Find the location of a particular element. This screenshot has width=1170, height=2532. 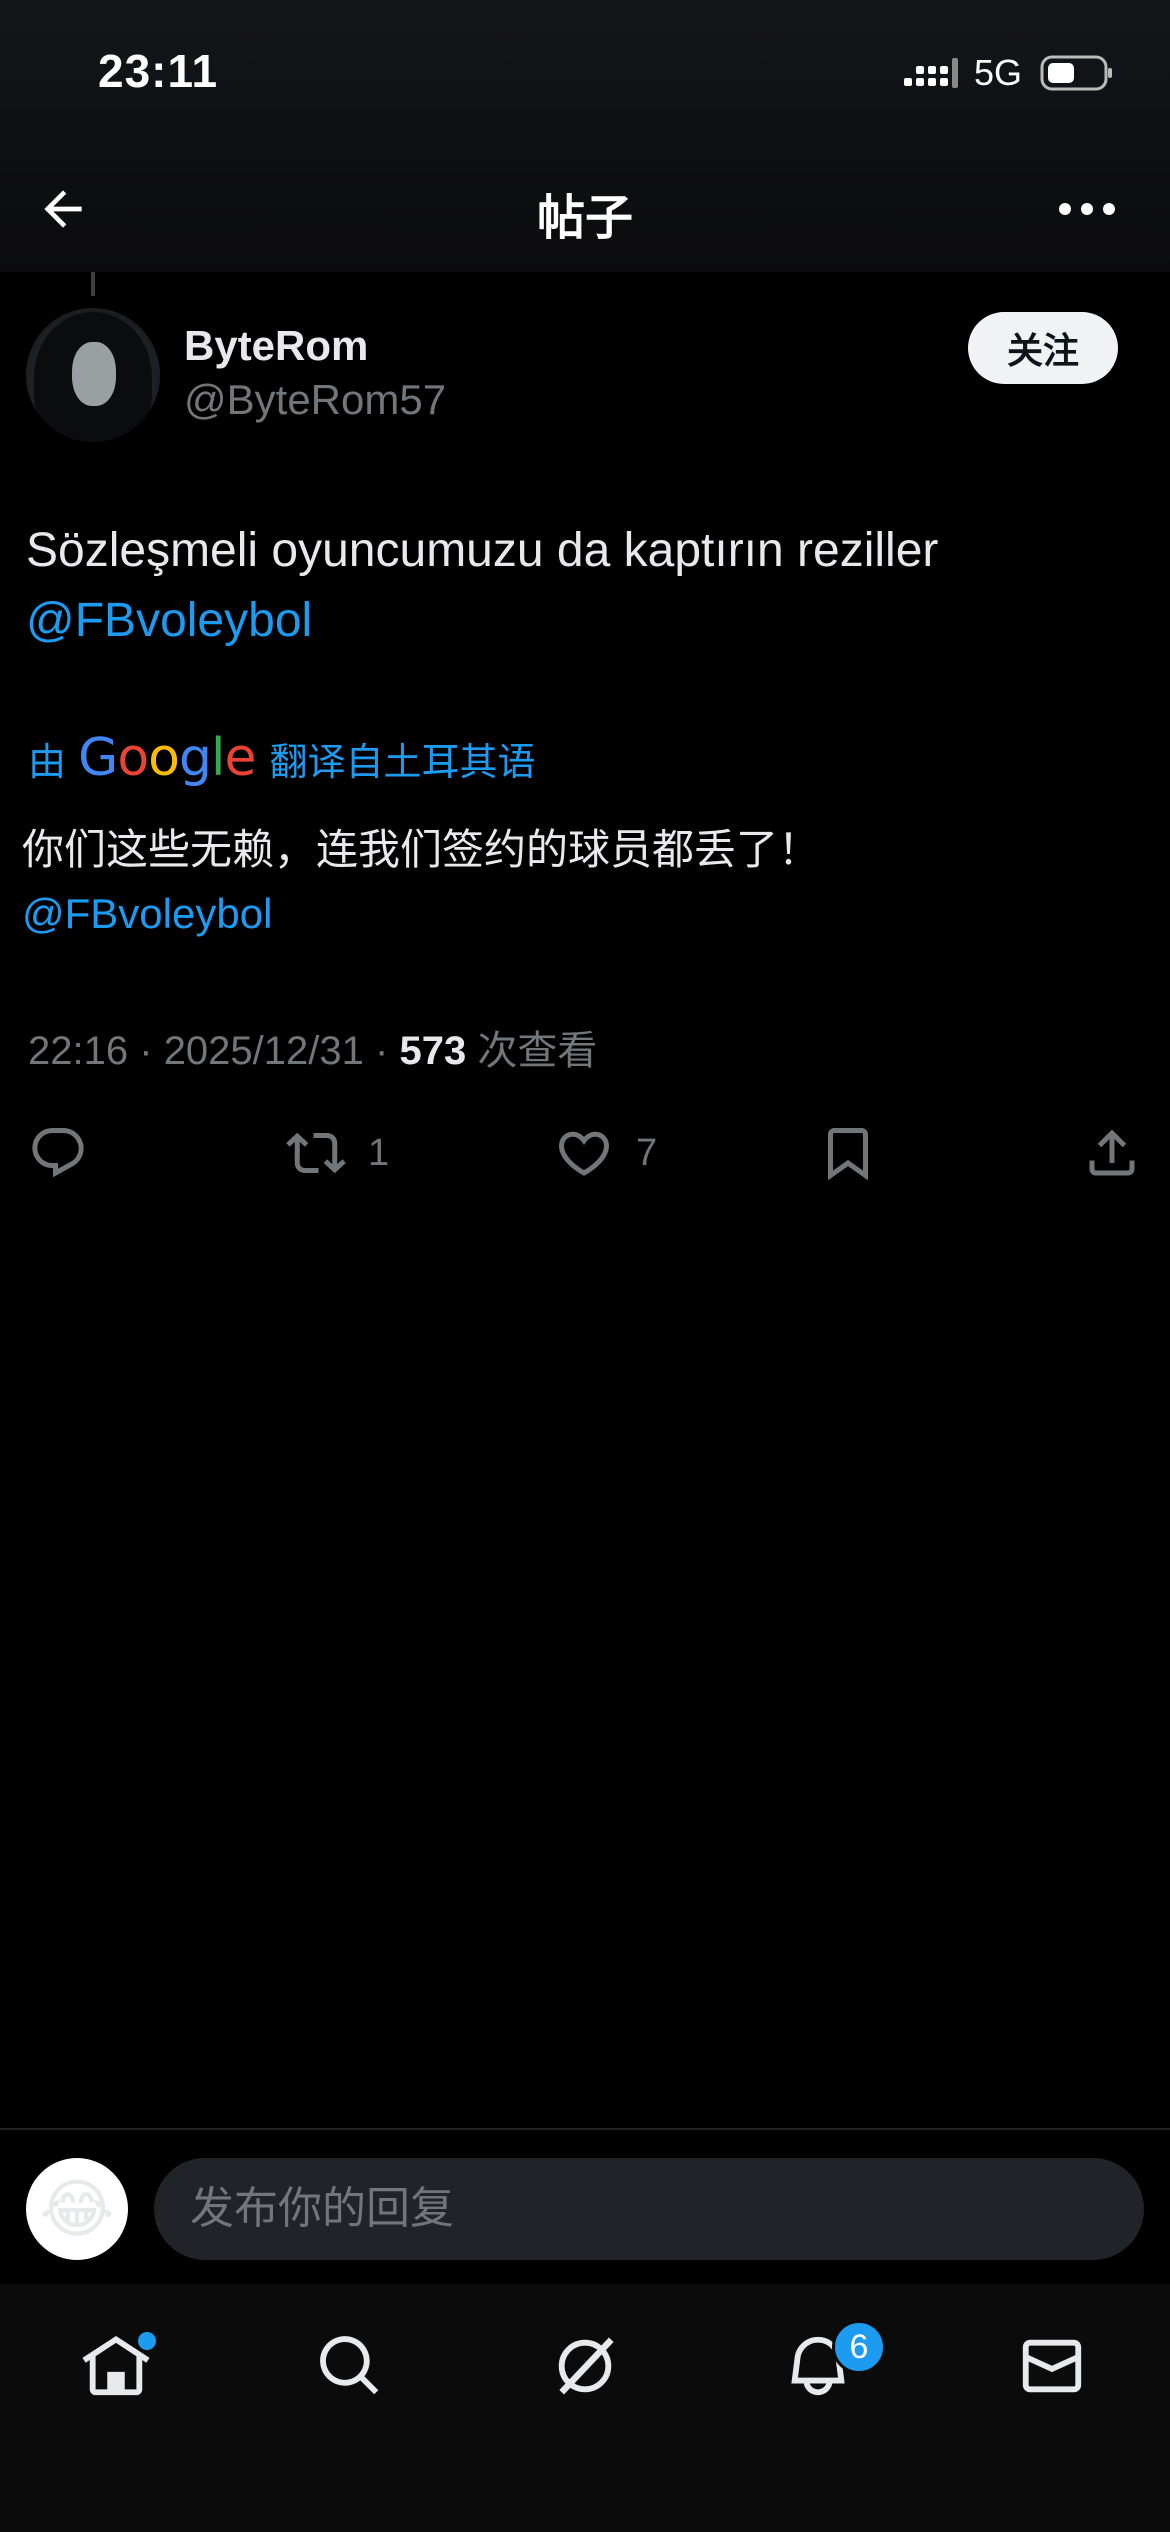

translated-body: 你们这些无赖，连我们签约的球员都丢了！ is located at coordinates (421, 849).